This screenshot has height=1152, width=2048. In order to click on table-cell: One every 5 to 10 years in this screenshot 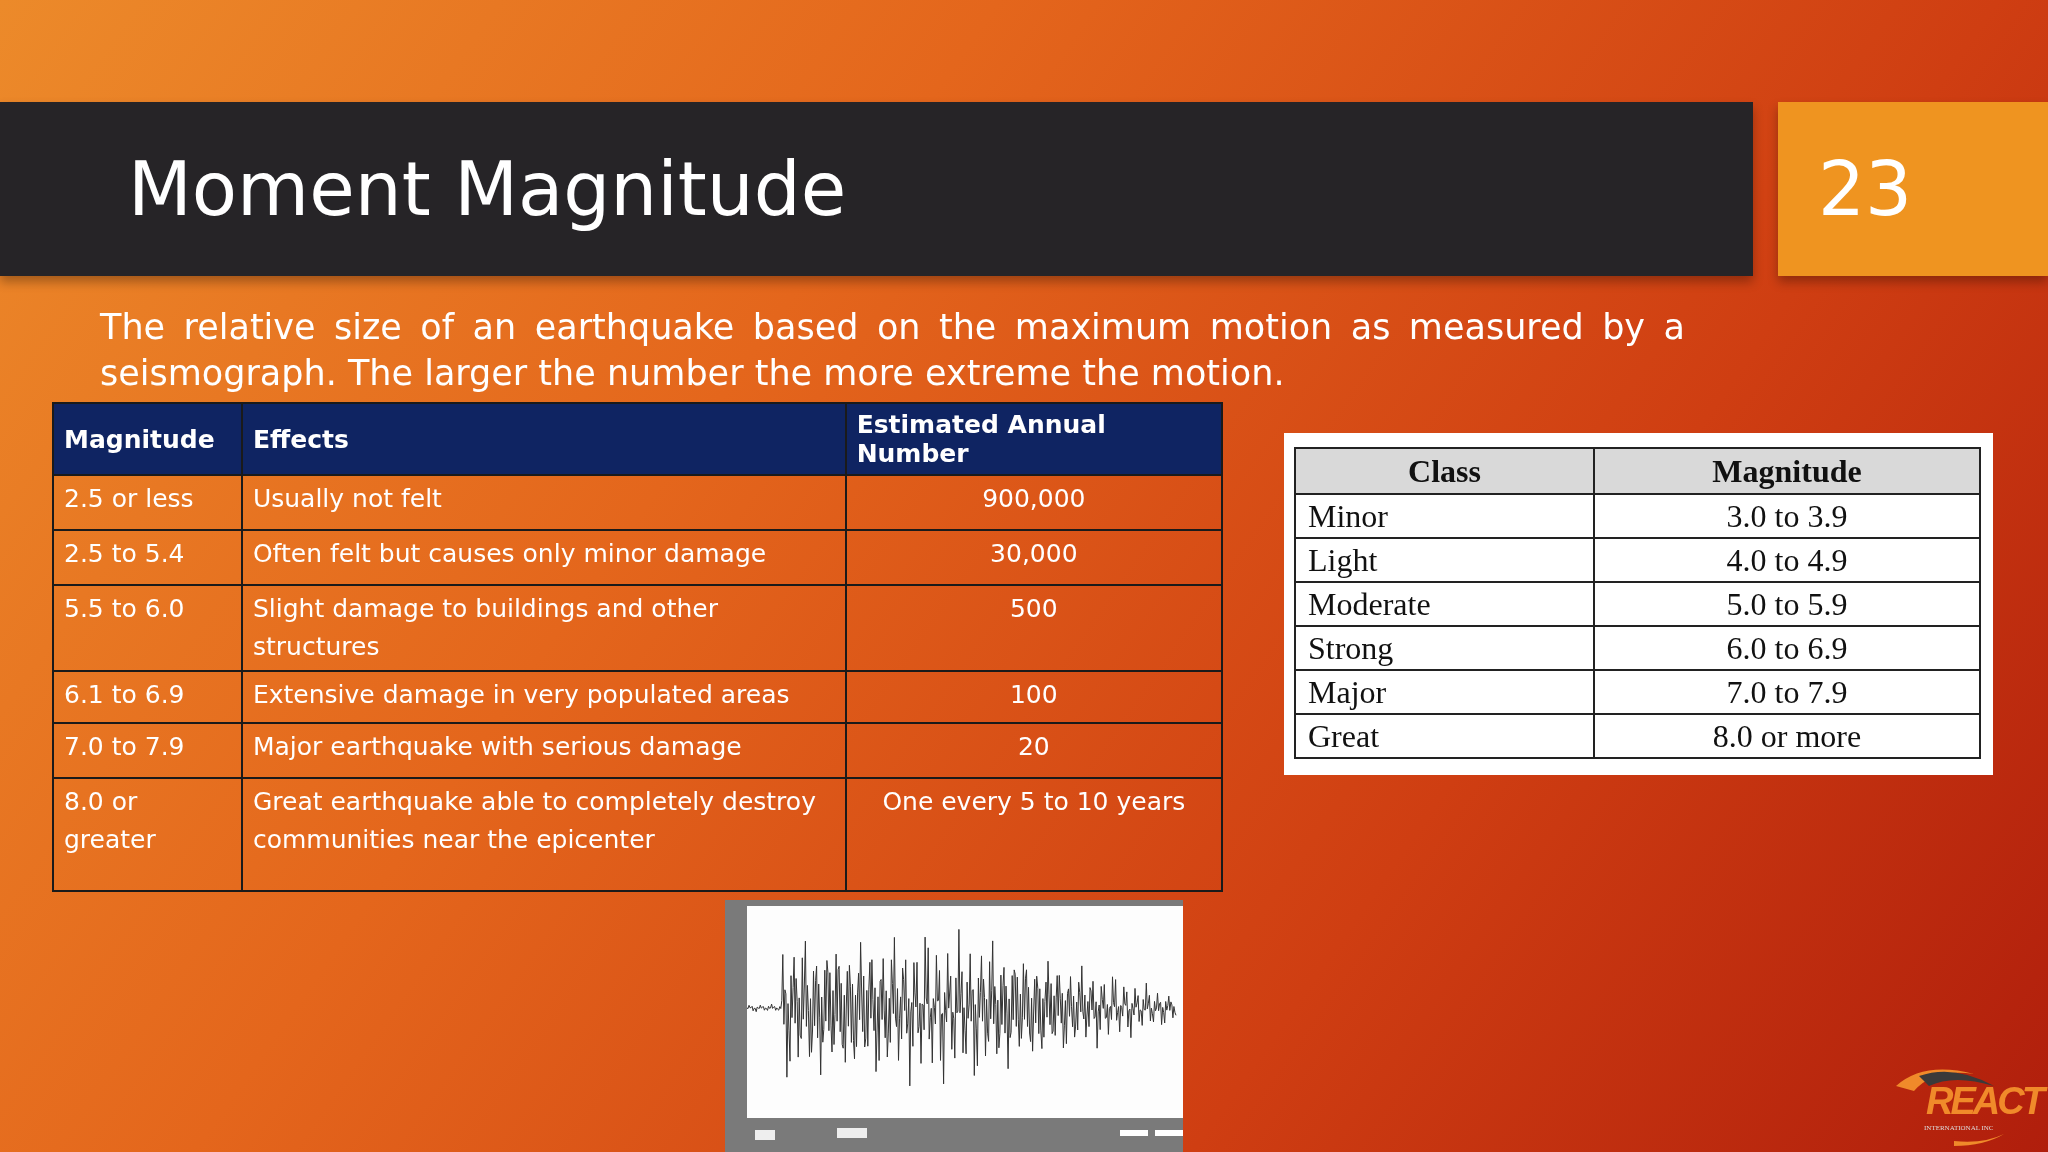, I will do `click(1033, 834)`.